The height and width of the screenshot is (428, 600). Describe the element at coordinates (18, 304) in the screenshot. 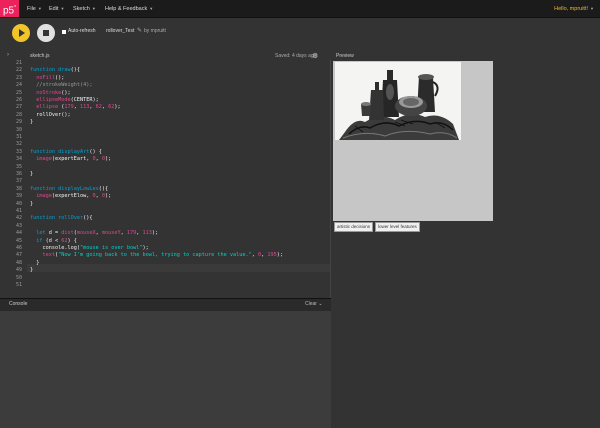

I see `console-label: Console` at that location.